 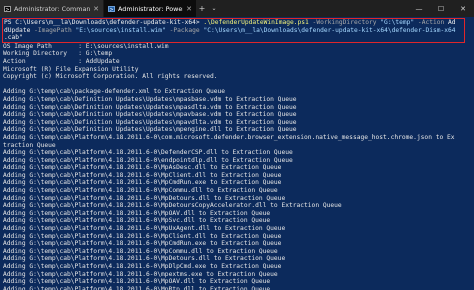 I want to click on param-action: -Action, so click(x=429, y=22).